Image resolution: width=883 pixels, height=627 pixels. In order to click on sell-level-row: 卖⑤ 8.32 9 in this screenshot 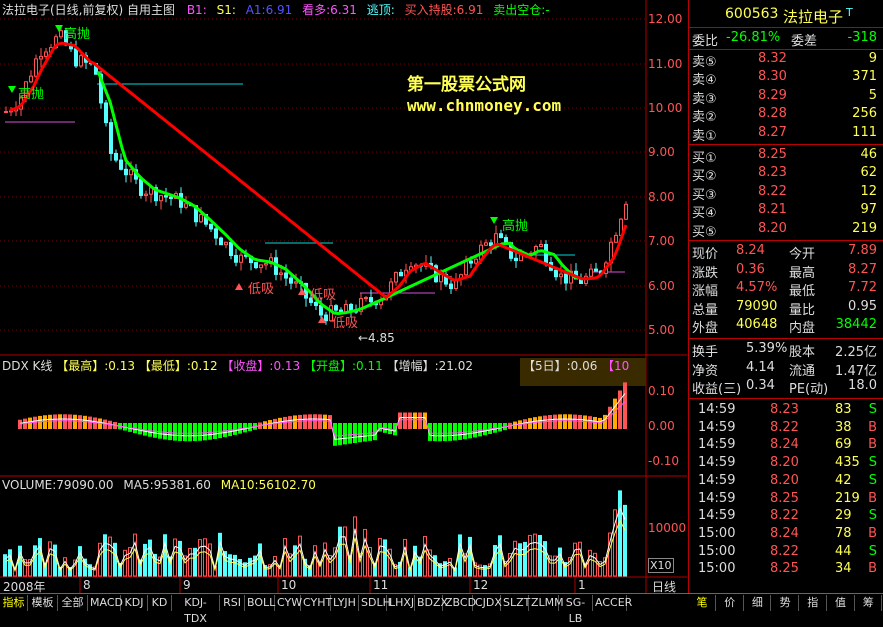, I will do `click(785, 60)`.